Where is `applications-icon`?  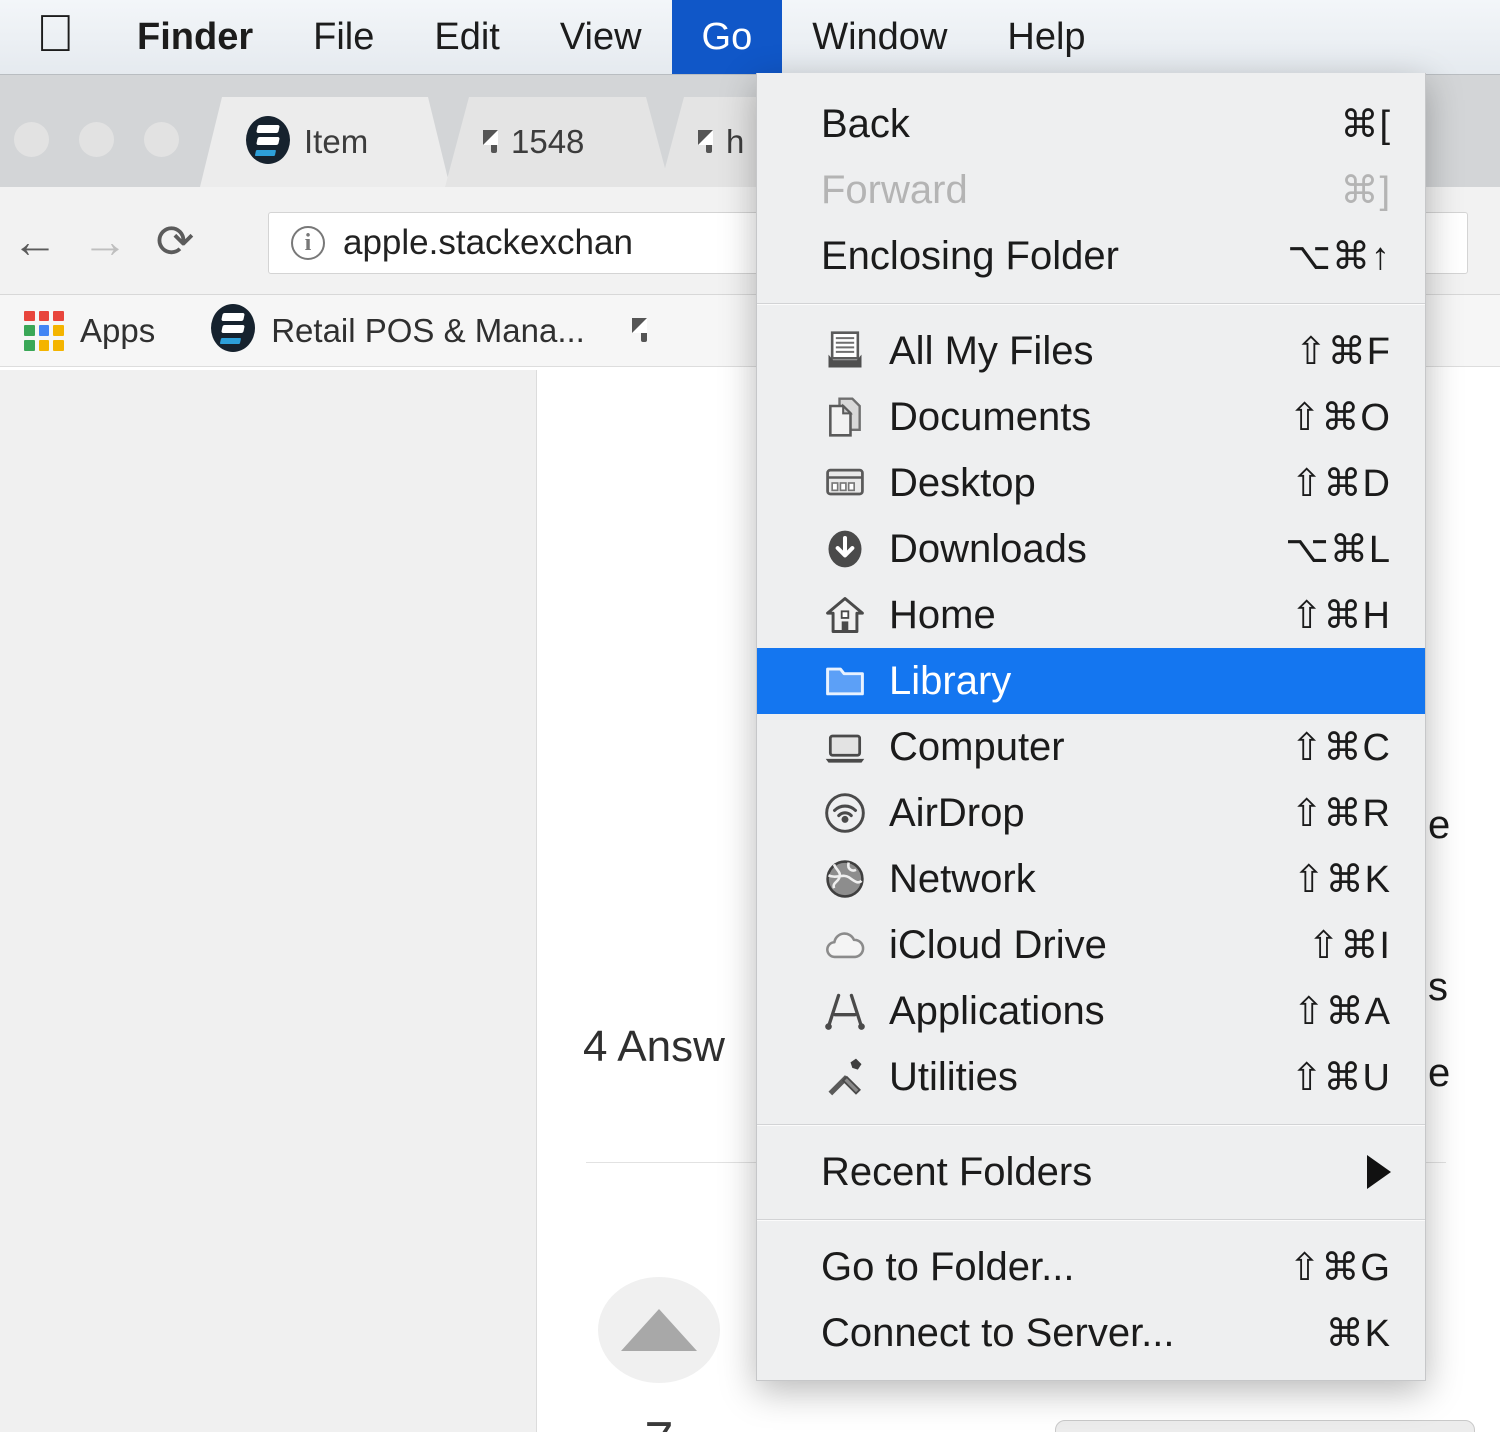 applications-icon is located at coordinates (845, 1011).